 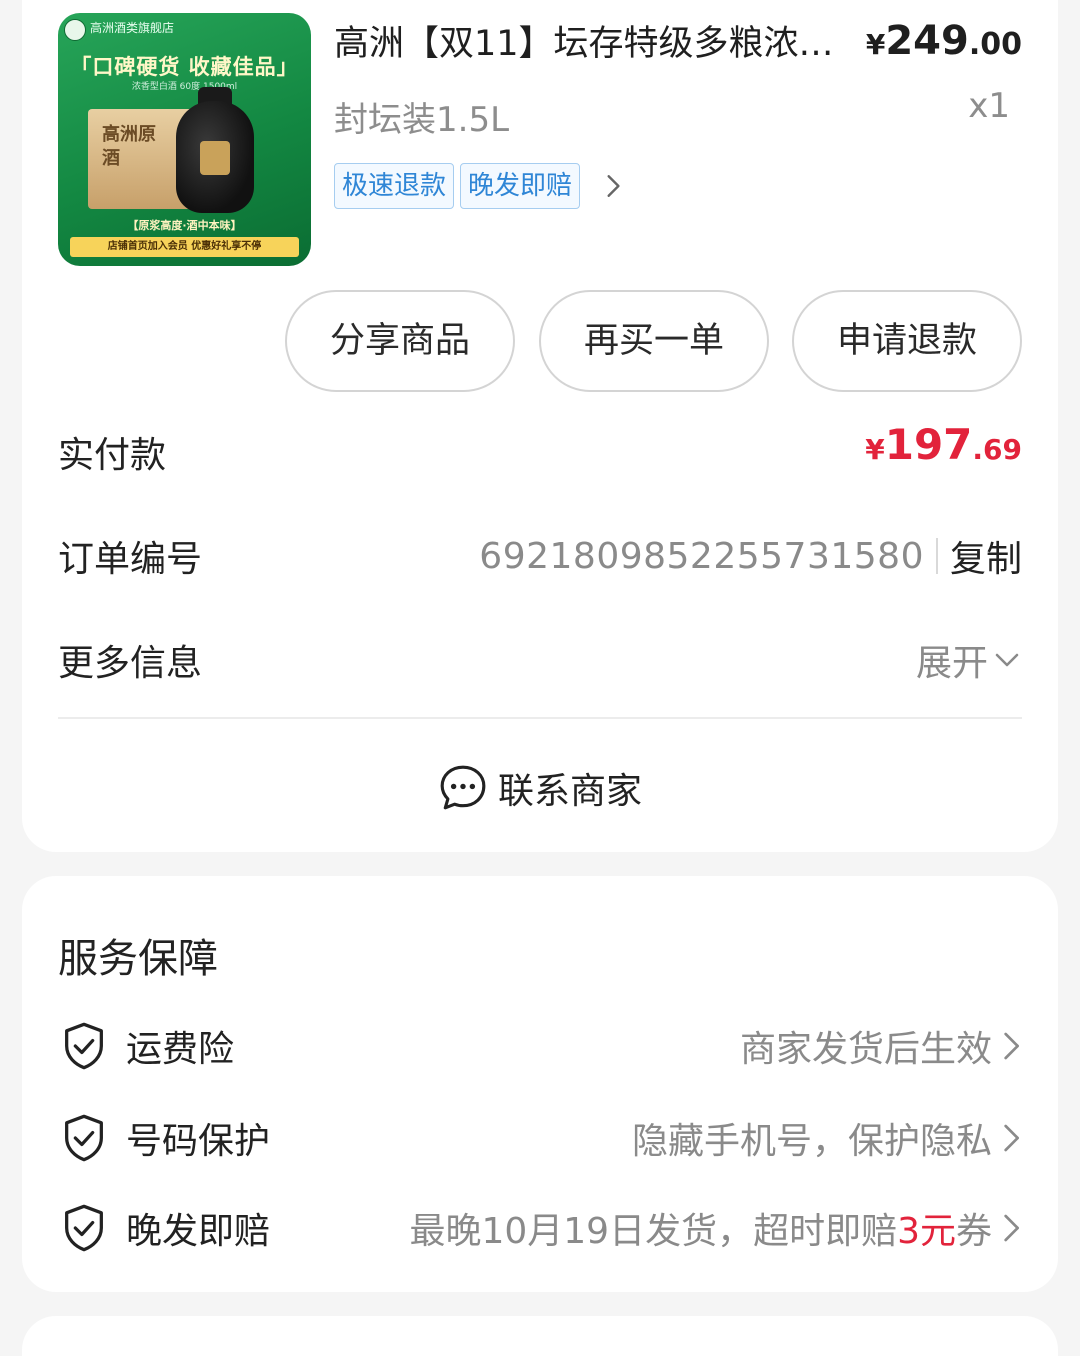 What do you see at coordinates (463, 787) in the screenshot?
I see `chat-bubble-icon` at bounding box center [463, 787].